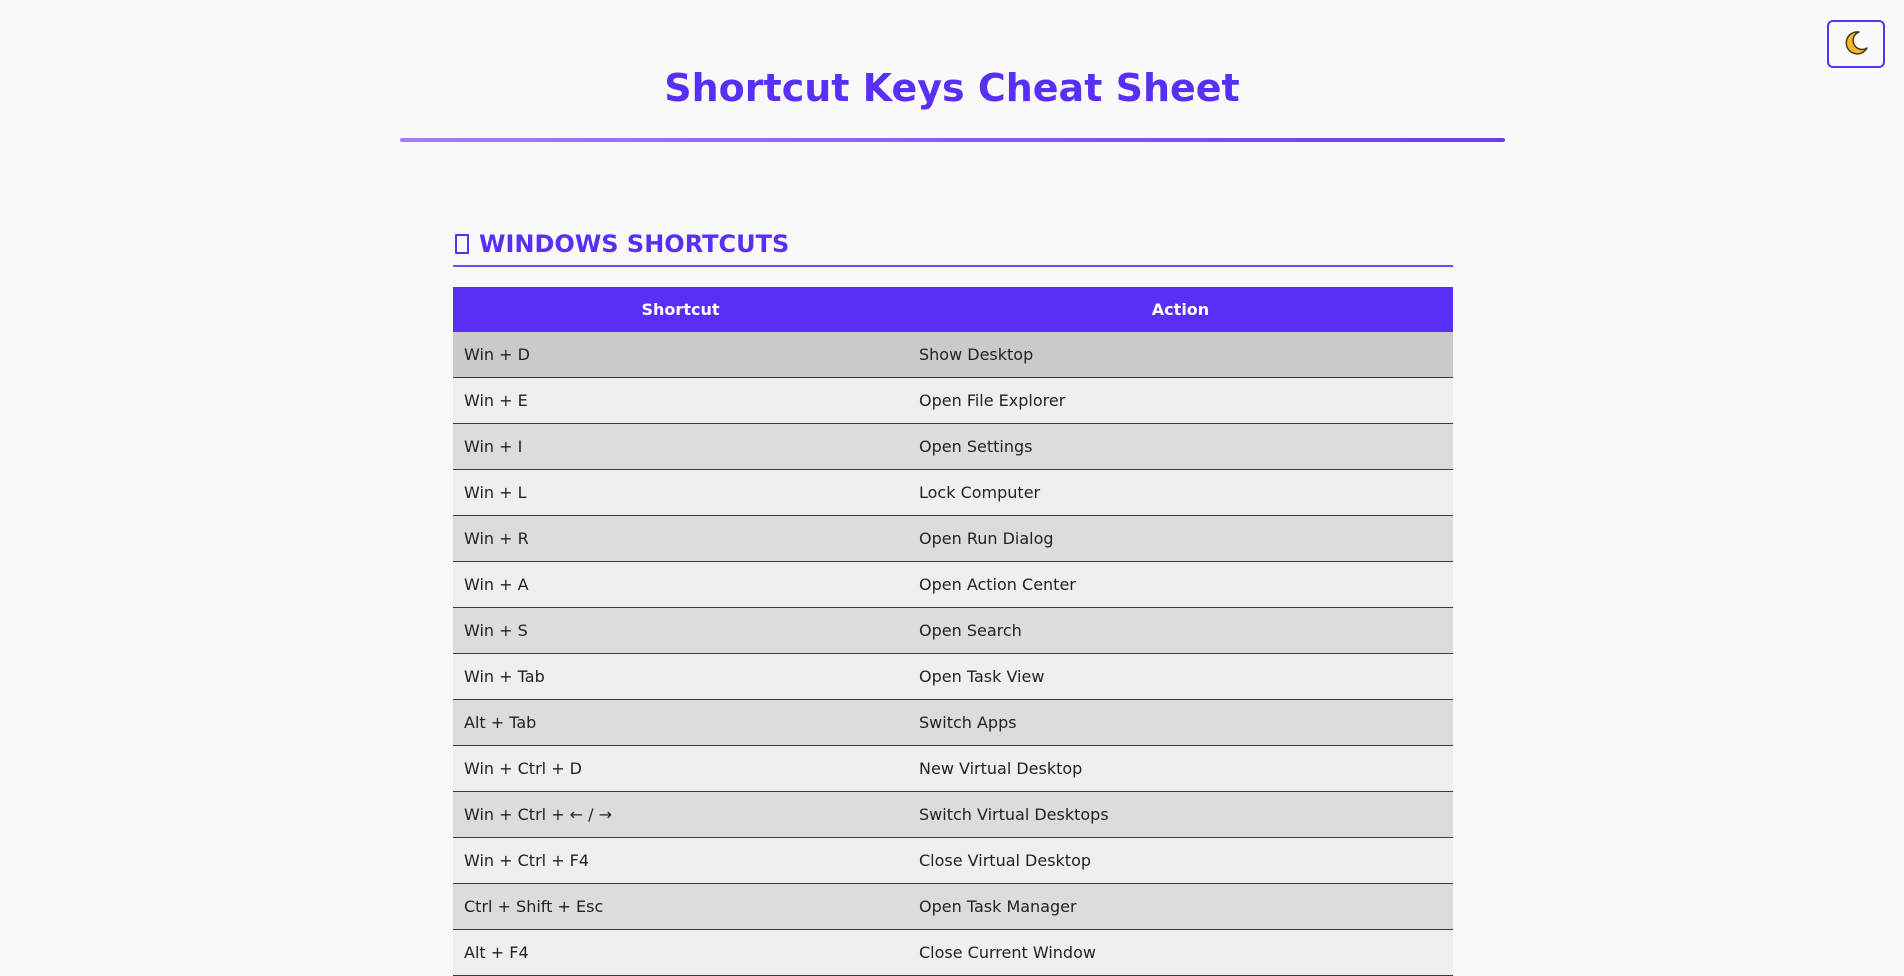  What do you see at coordinates (680, 584) in the screenshot?
I see `shortcut-cell: Win + A` at bounding box center [680, 584].